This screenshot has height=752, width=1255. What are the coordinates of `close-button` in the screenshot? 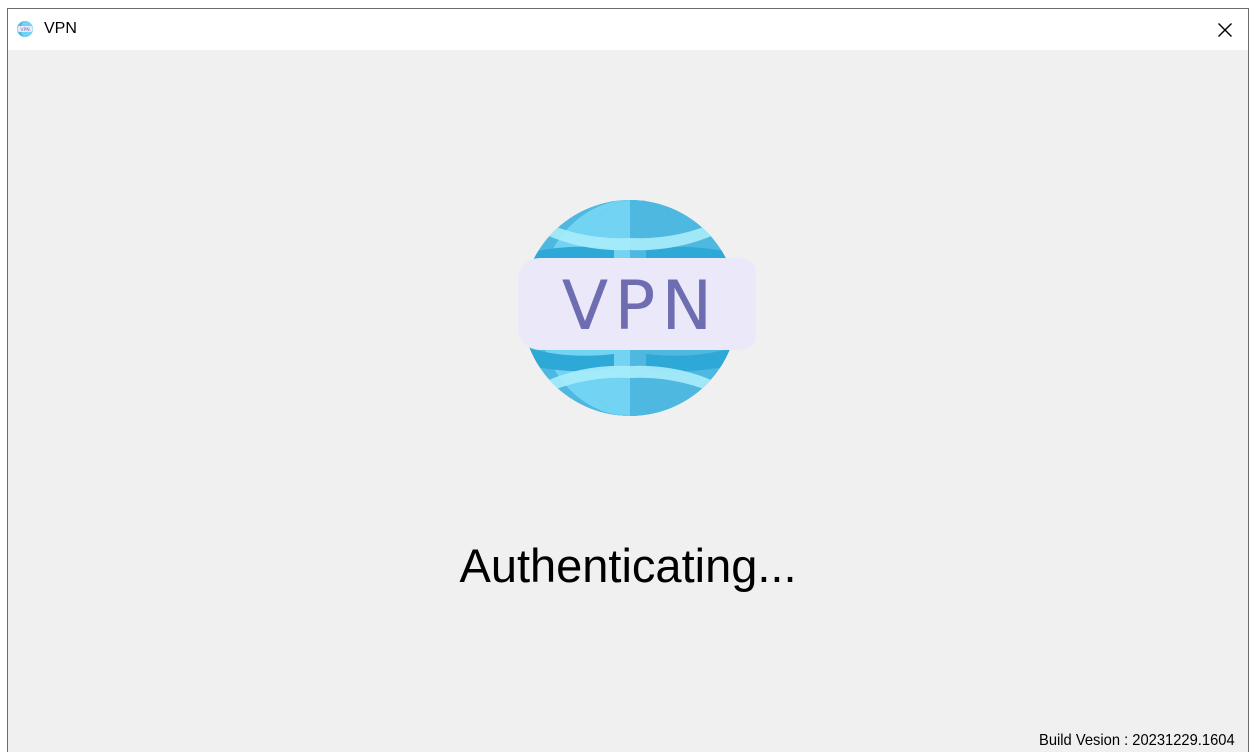 It's located at (1225, 29).